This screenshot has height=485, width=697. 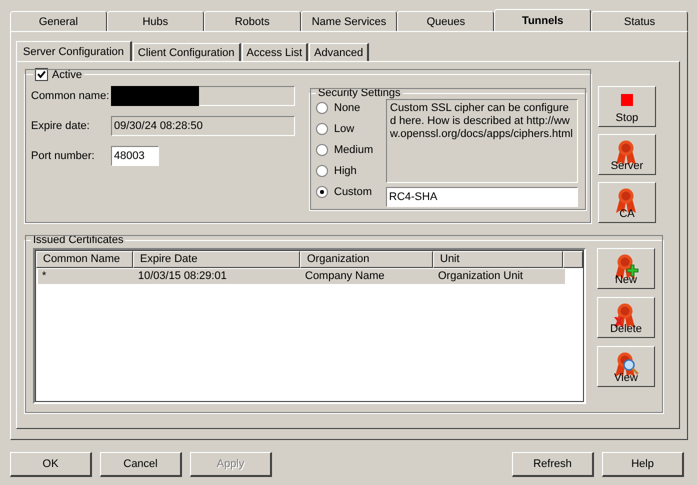 What do you see at coordinates (203, 96) in the screenshot?
I see `input-field` at bounding box center [203, 96].